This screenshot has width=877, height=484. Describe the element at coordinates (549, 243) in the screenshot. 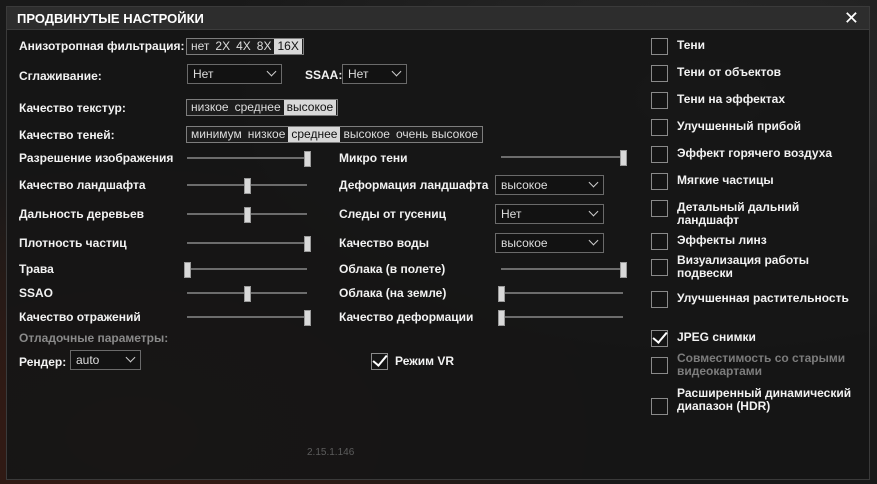

I see `water-dropdown: высокое` at that location.